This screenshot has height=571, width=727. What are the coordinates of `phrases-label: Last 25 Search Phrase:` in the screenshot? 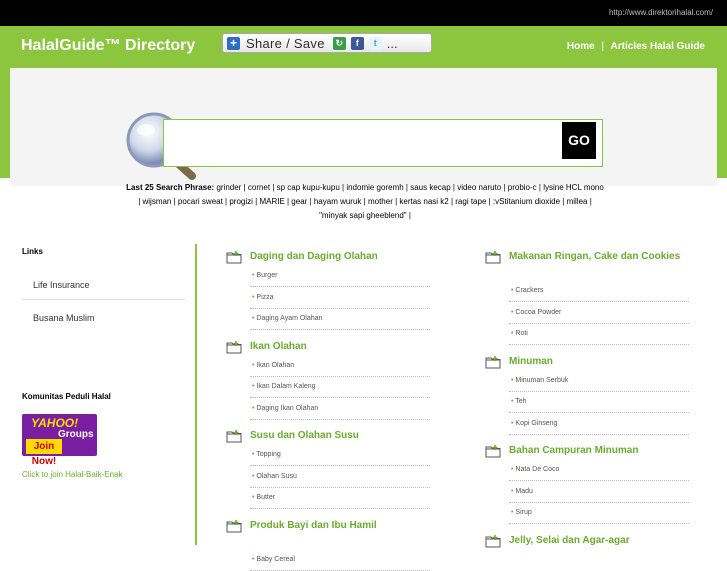 It's located at (170, 187).